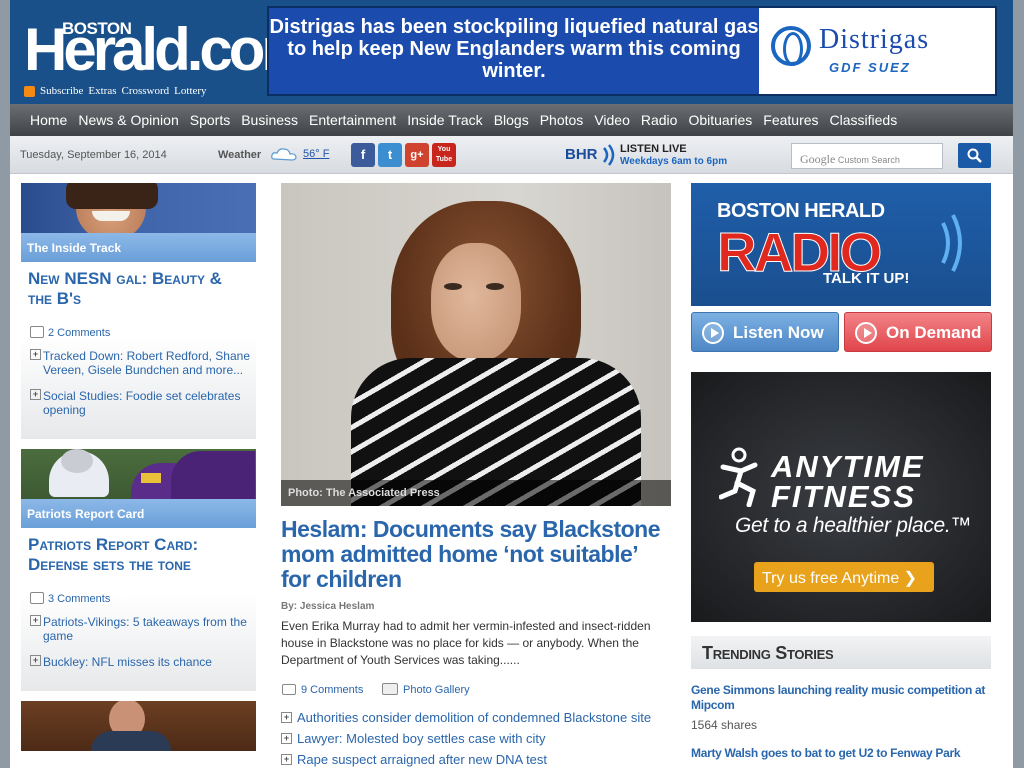 This screenshot has height=768, width=1024. What do you see at coordinates (476, 691) in the screenshot?
I see `story-meta: 9 Comments Photo Gallery` at bounding box center [476, 691].